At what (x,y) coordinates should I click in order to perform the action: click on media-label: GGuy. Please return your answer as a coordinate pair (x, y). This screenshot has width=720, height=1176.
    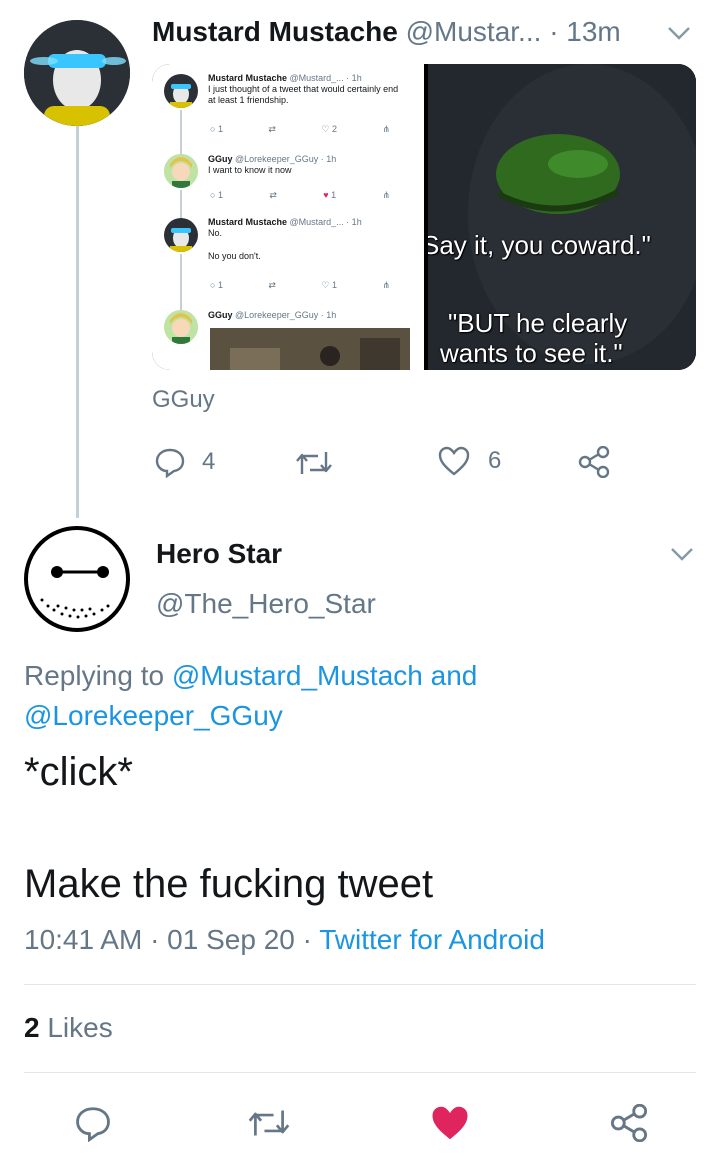
    Looking at the image, I should click on (183, 399).